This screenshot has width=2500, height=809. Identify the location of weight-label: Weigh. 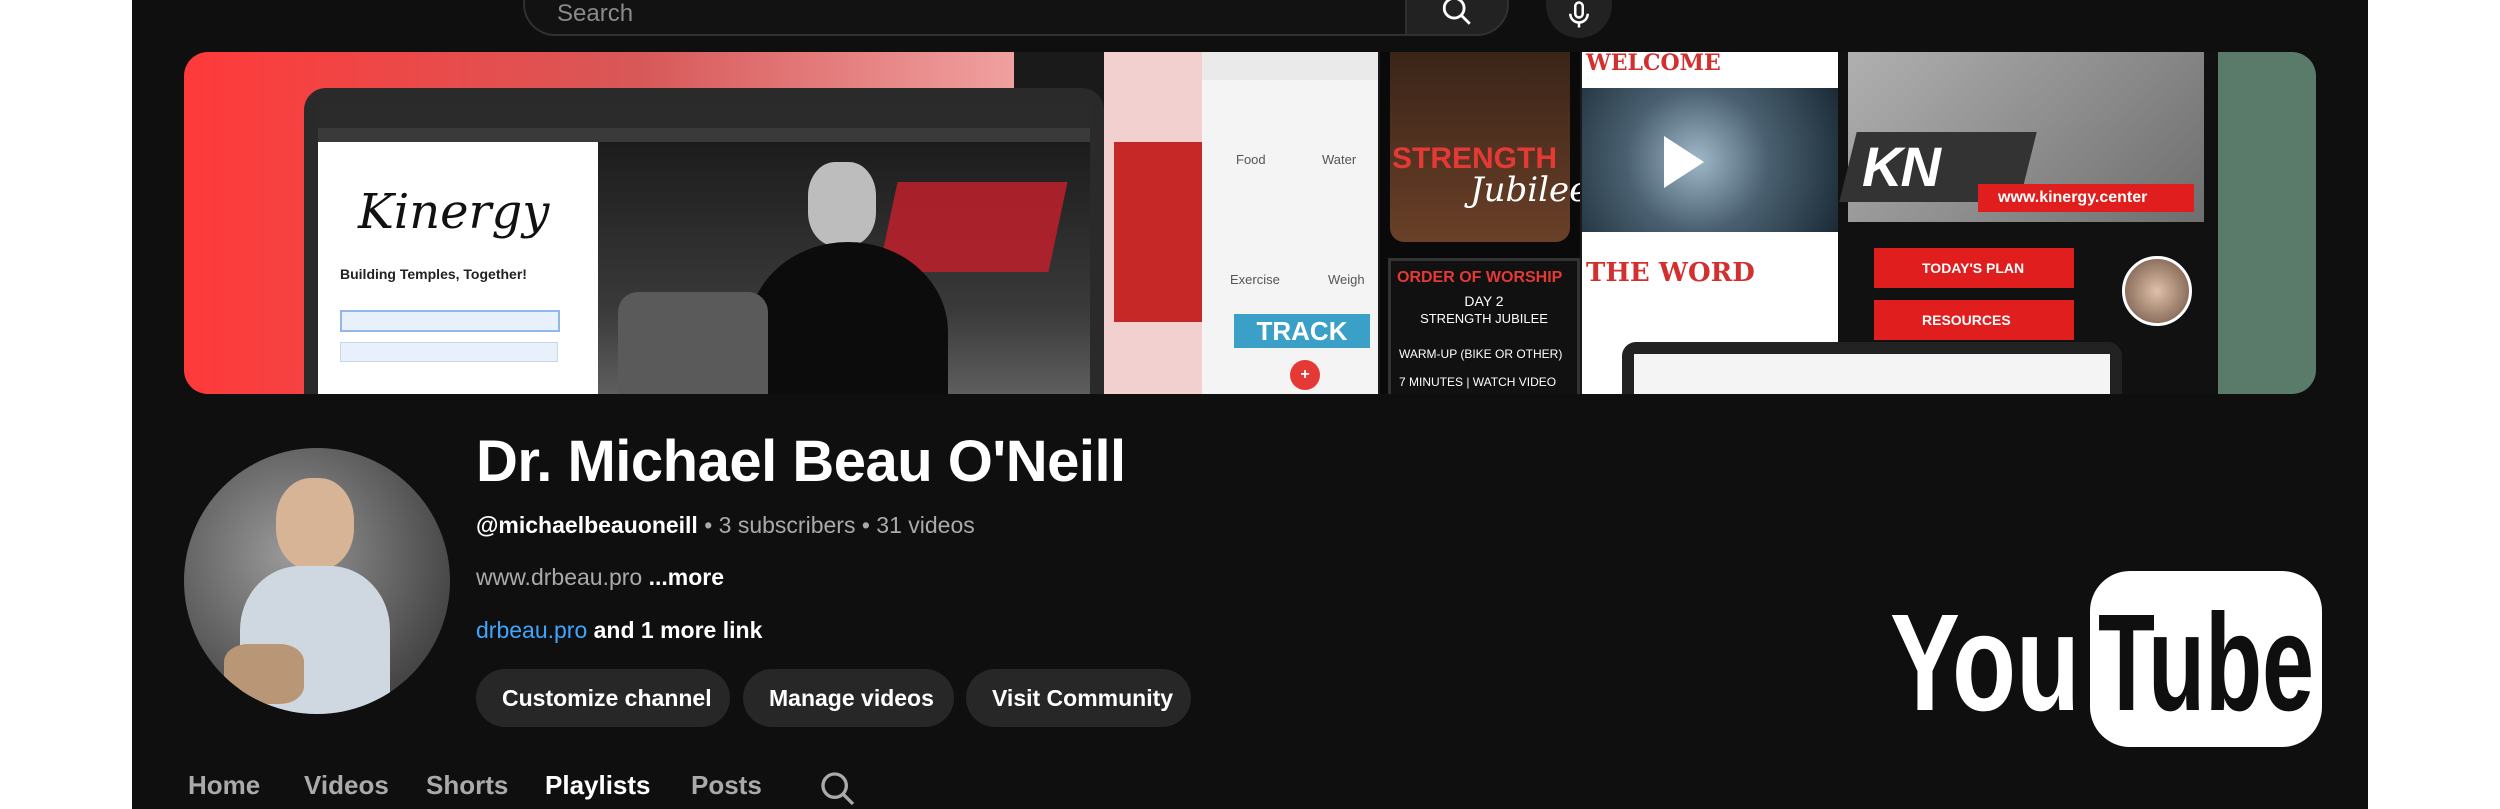
(1346, 279).